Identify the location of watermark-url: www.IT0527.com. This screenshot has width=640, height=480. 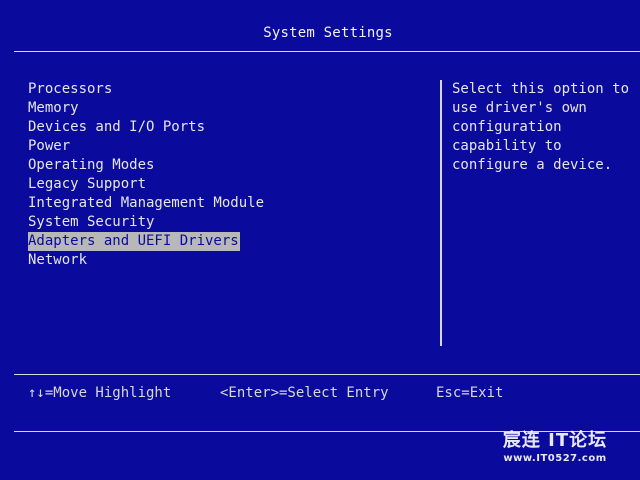
(555, 458).